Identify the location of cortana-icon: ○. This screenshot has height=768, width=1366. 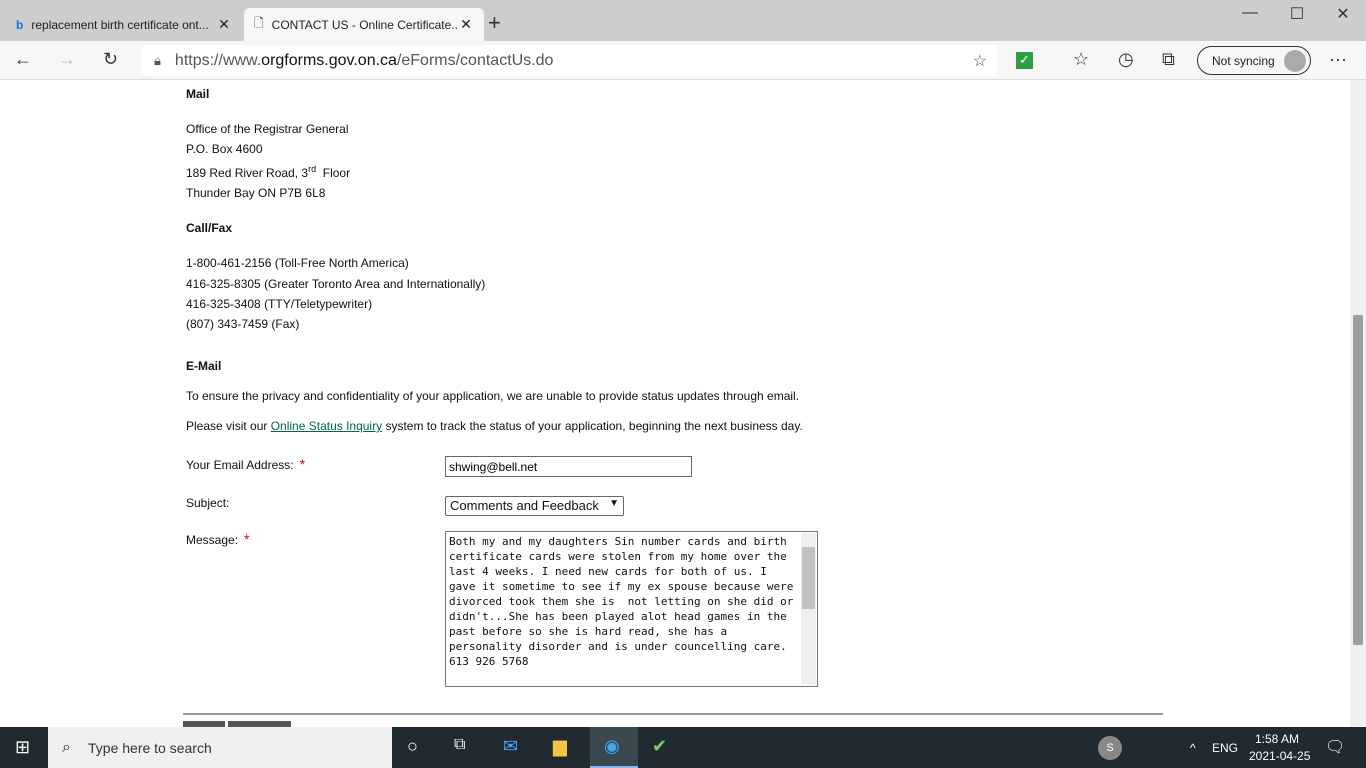
(412, 746).